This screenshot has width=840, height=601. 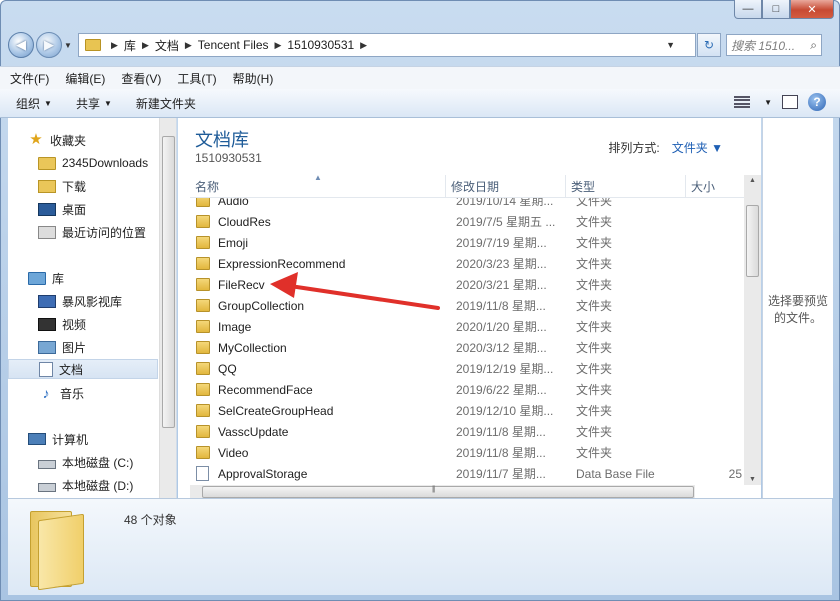 What do you see at coordinates (752, 180) in the screenshot?
I see `scroll-up-icon: ▲` at bounding box center [752, 180].